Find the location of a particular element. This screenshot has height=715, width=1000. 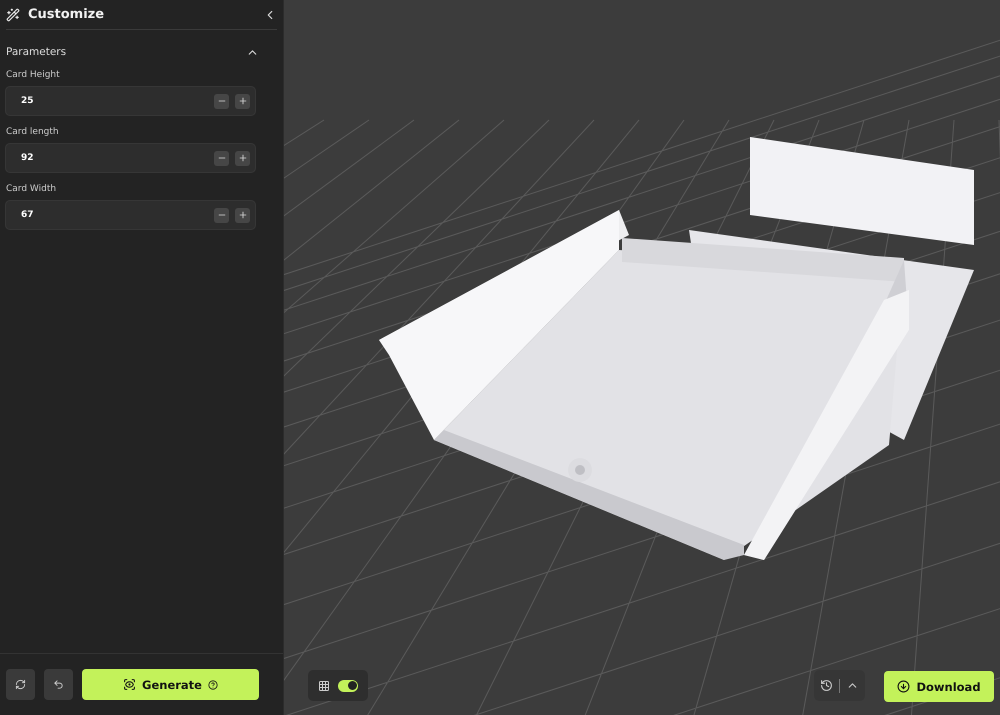

panel-title: Customize is located at coordinates (67, 14).